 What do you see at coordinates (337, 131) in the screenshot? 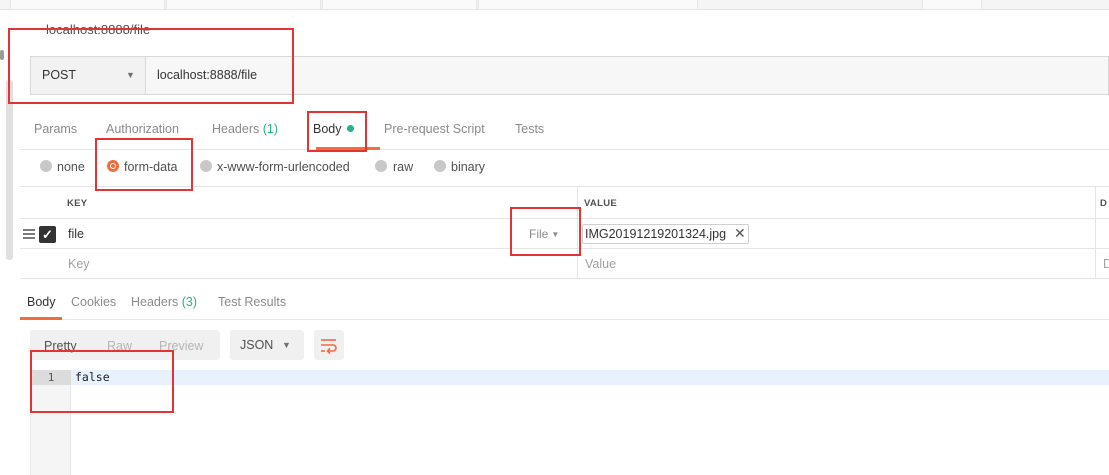
I see `annotation-box-body-tab` at bounding box center [337, 131].